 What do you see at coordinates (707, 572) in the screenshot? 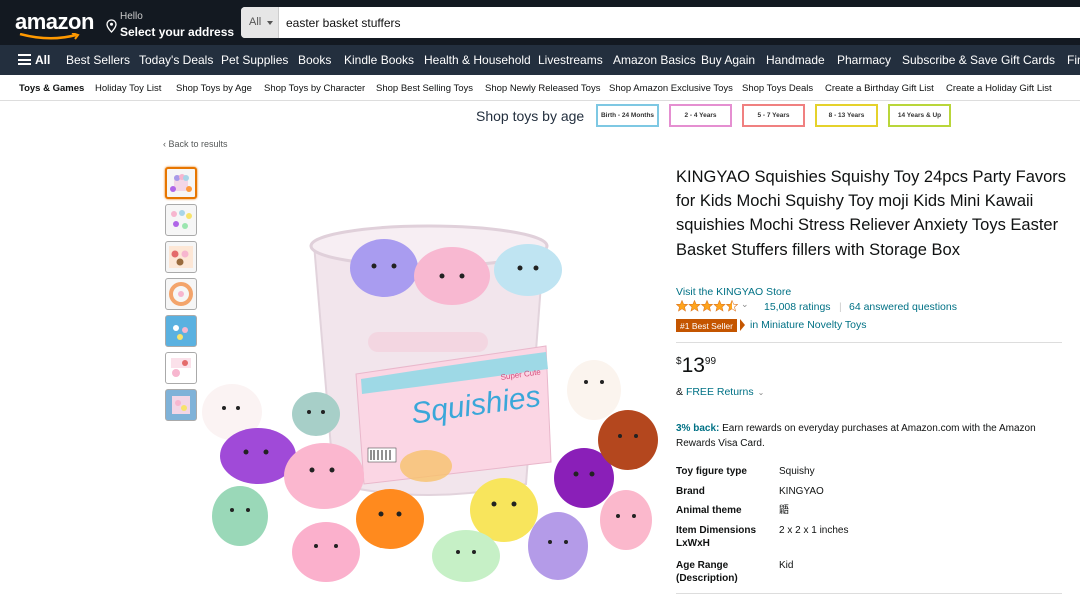
I see `spec-key: Age Range (Description)` at bounding box center [707, 572].